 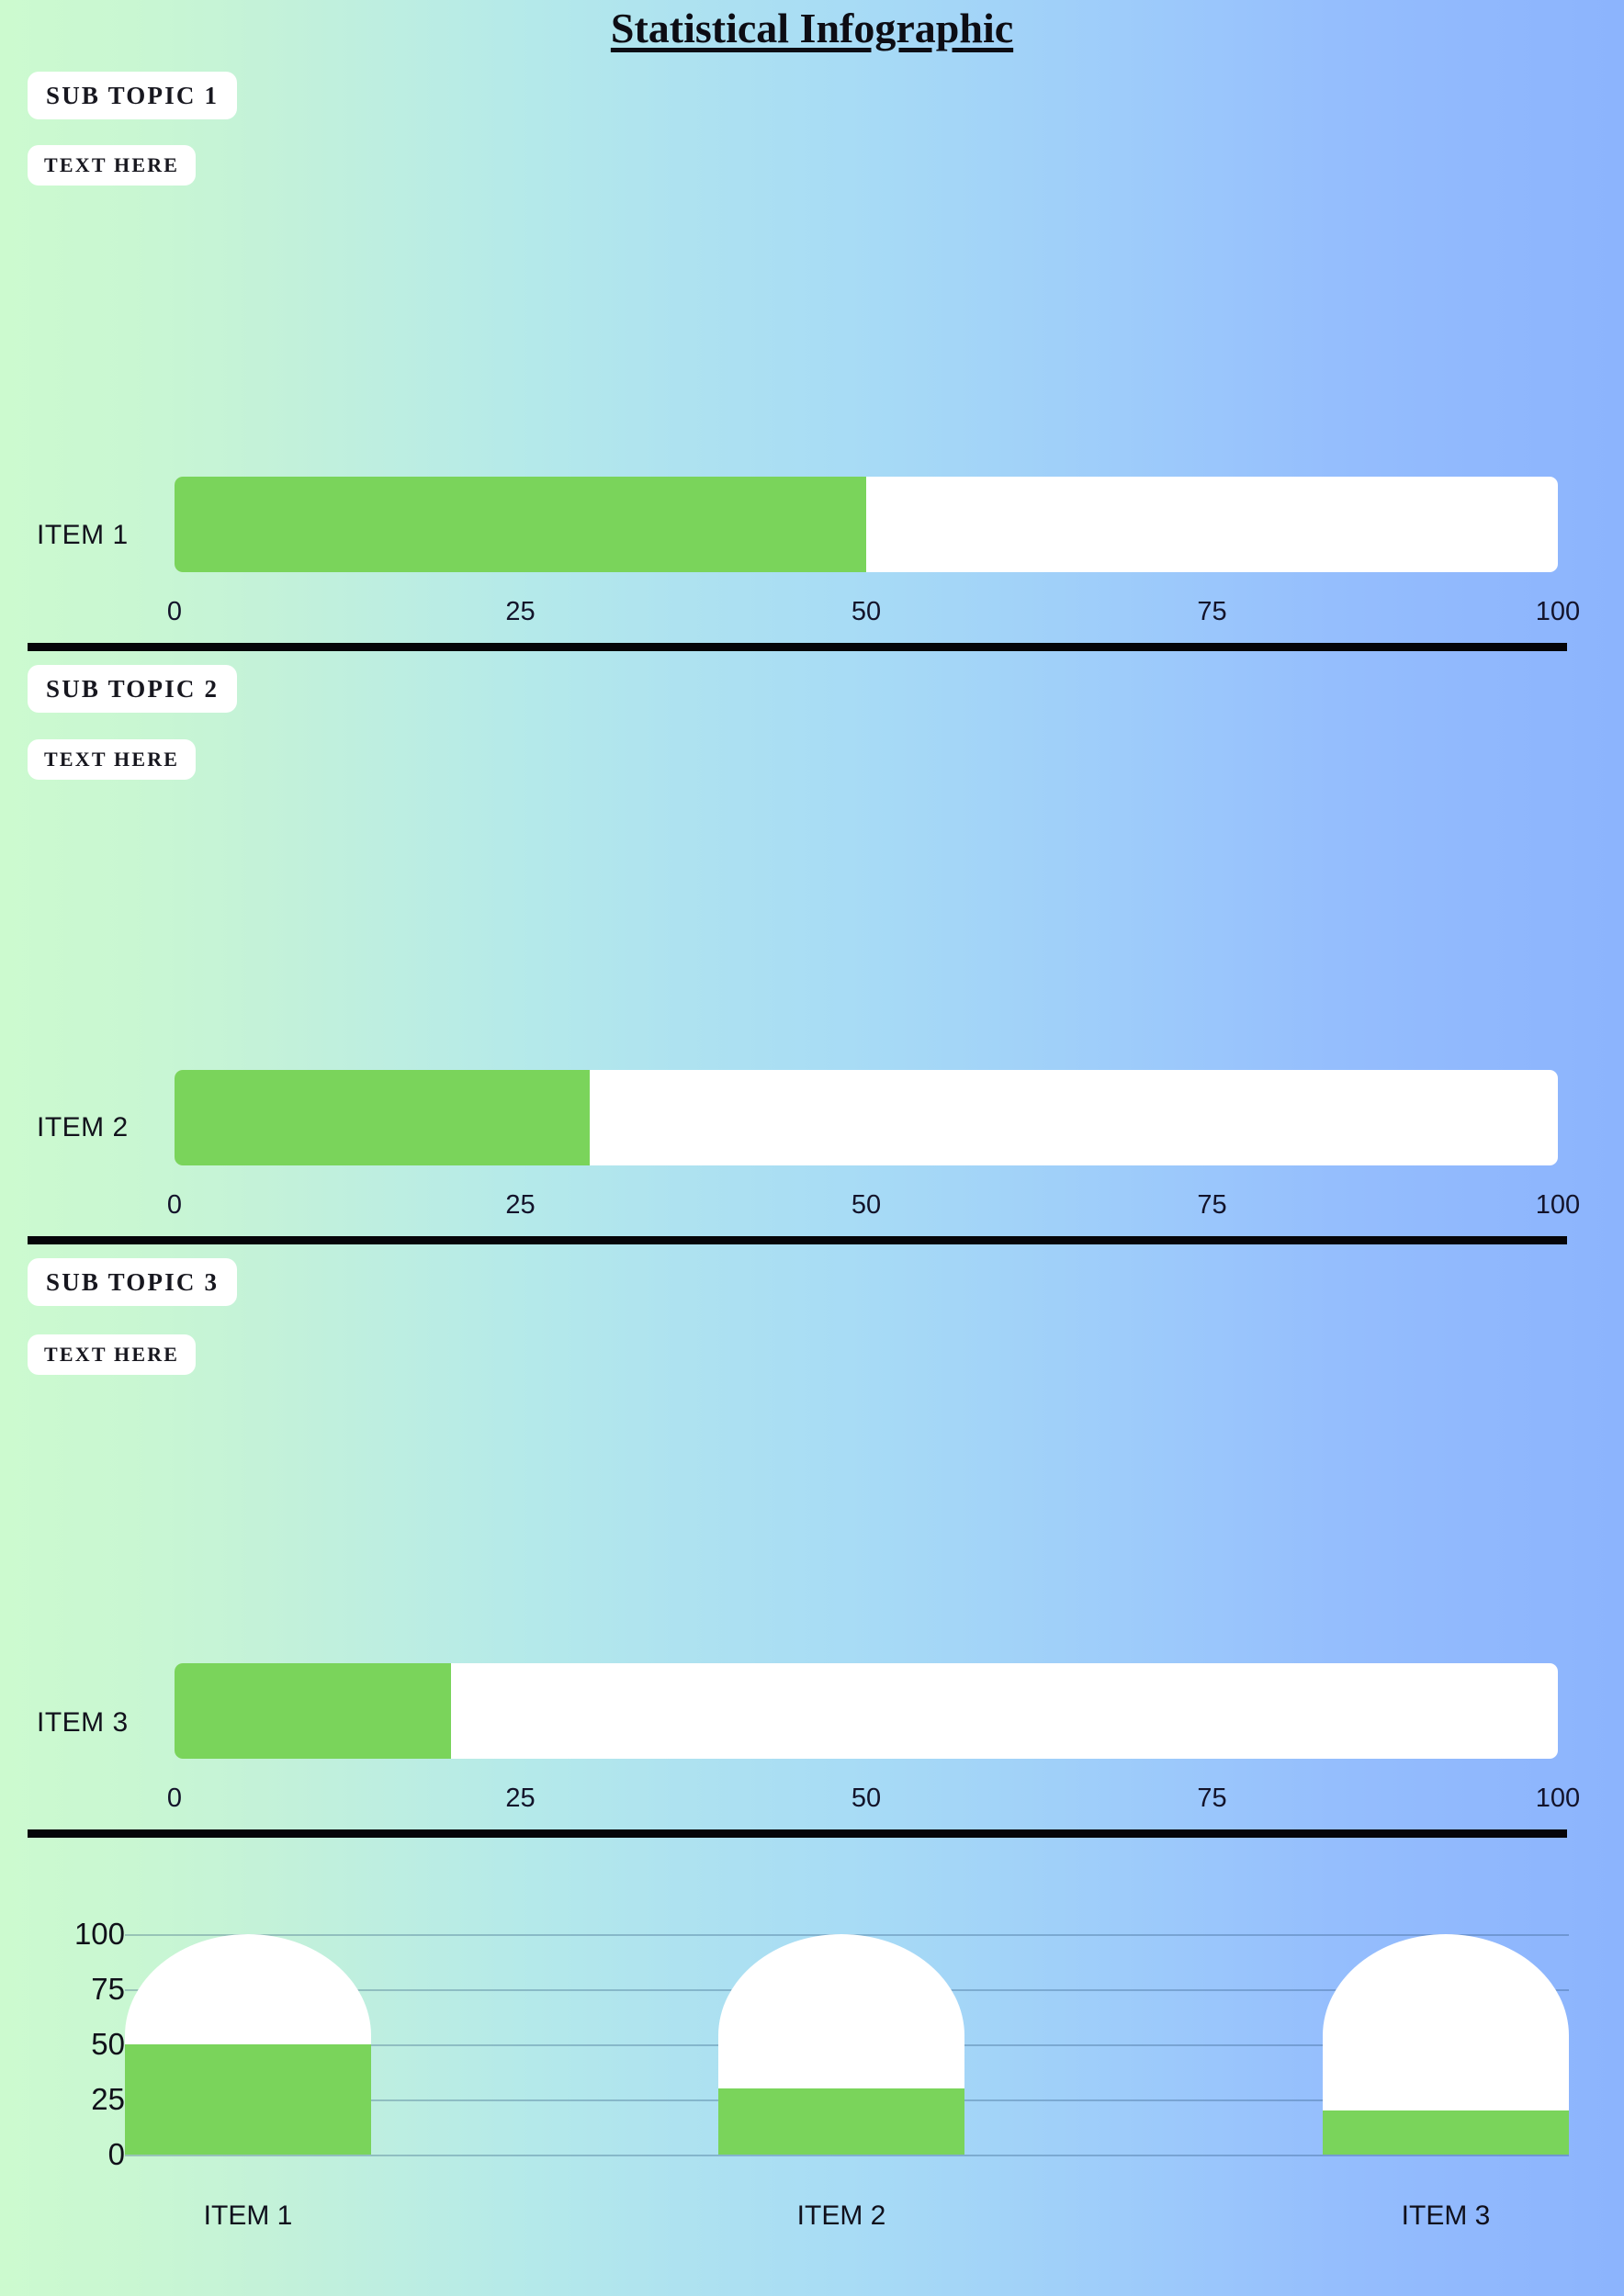 I want to click on y-axis-tick-50: 50, so click(x=108, y=2044).